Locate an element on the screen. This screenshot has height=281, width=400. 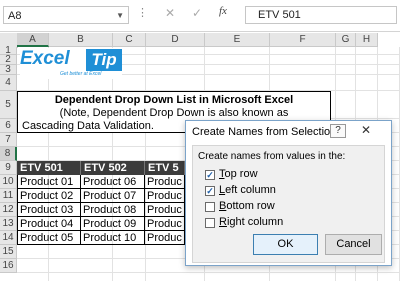
name-box: A8 ▼ is located at coordinates (66, 15).